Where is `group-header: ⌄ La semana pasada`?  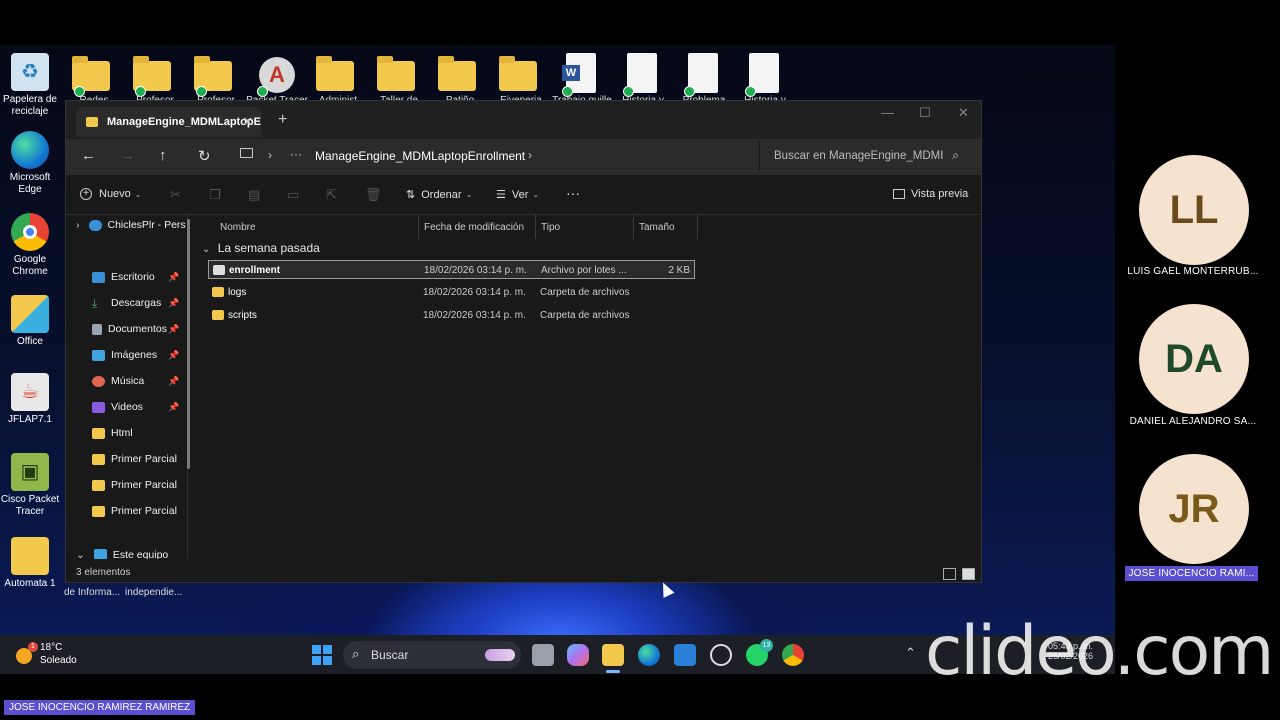 group-header: ⌄ La semana pasada is located at coordinates (261, 248).